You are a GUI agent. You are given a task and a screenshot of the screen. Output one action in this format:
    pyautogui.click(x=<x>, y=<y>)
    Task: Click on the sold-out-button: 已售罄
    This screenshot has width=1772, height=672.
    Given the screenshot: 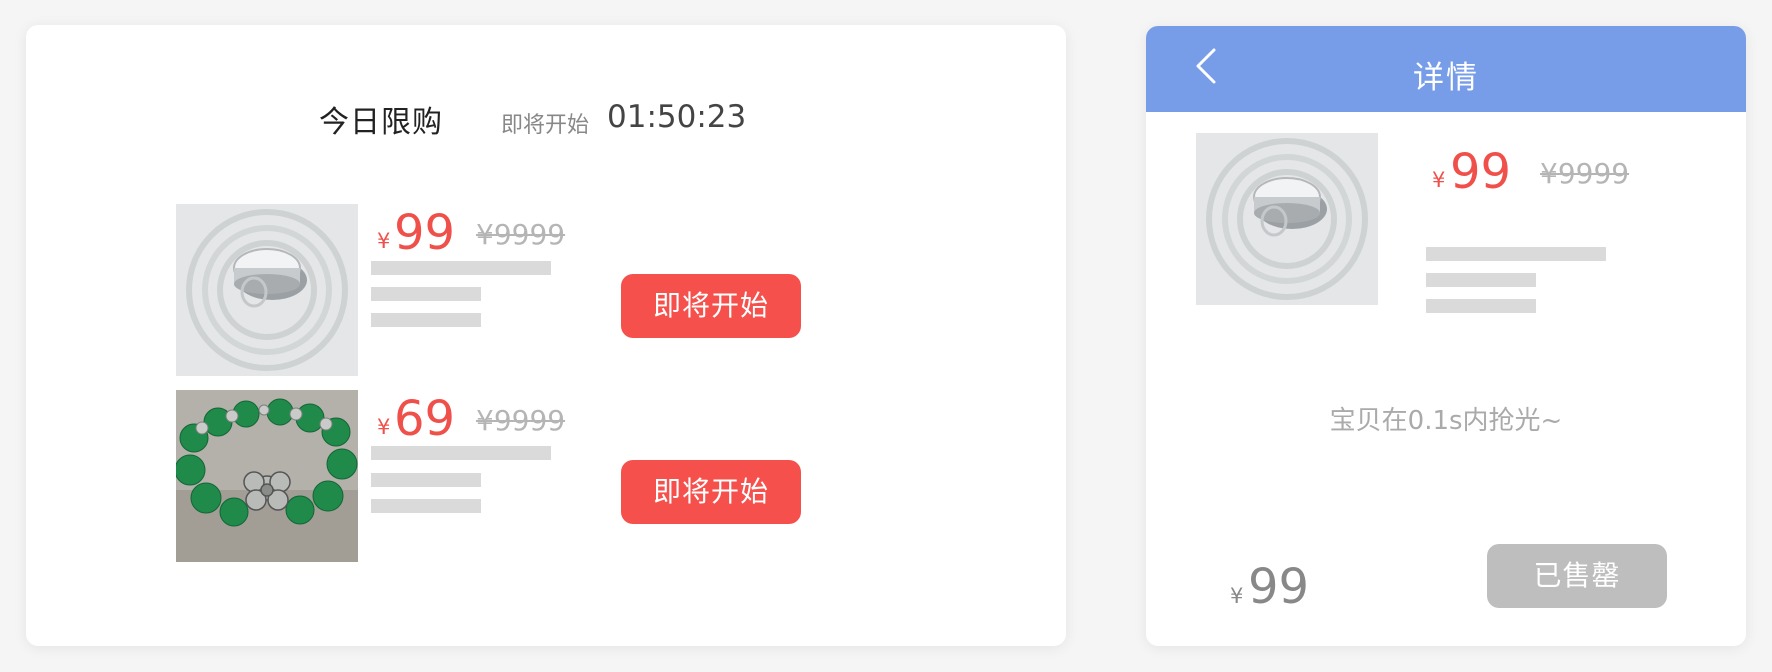 What is the action you would take?
    pyautogui.click(x=1577, y=576)
    